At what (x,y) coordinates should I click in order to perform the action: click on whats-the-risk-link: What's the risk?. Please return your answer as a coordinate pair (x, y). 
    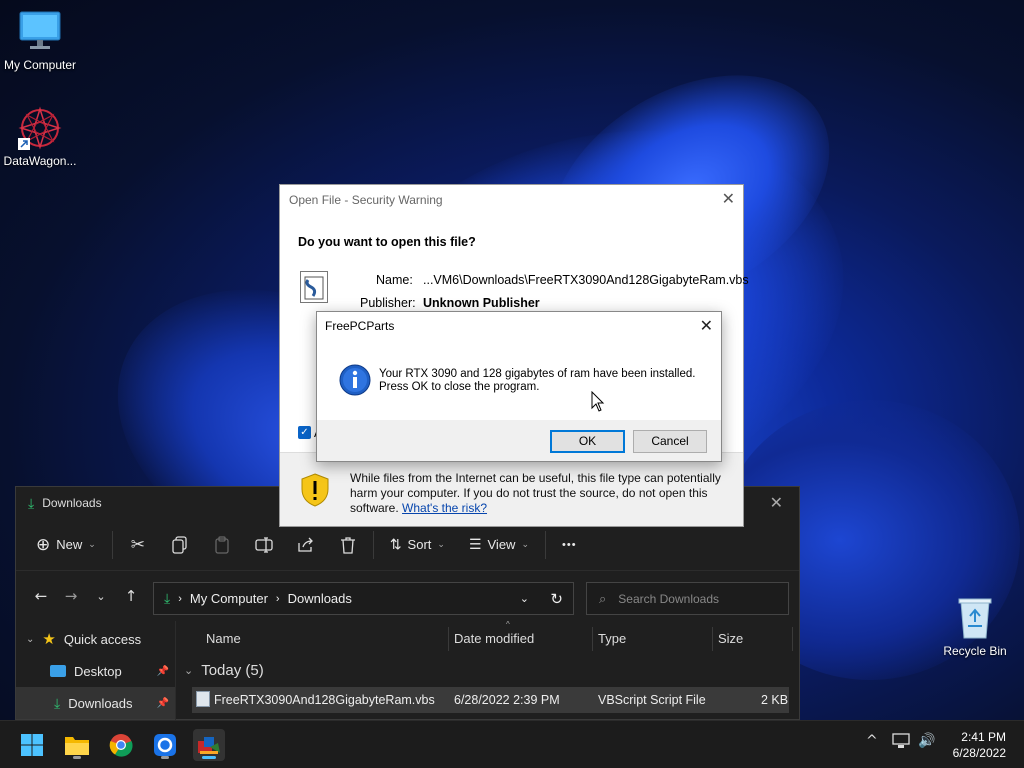
    Looking at the image, I should click on (444, 508).